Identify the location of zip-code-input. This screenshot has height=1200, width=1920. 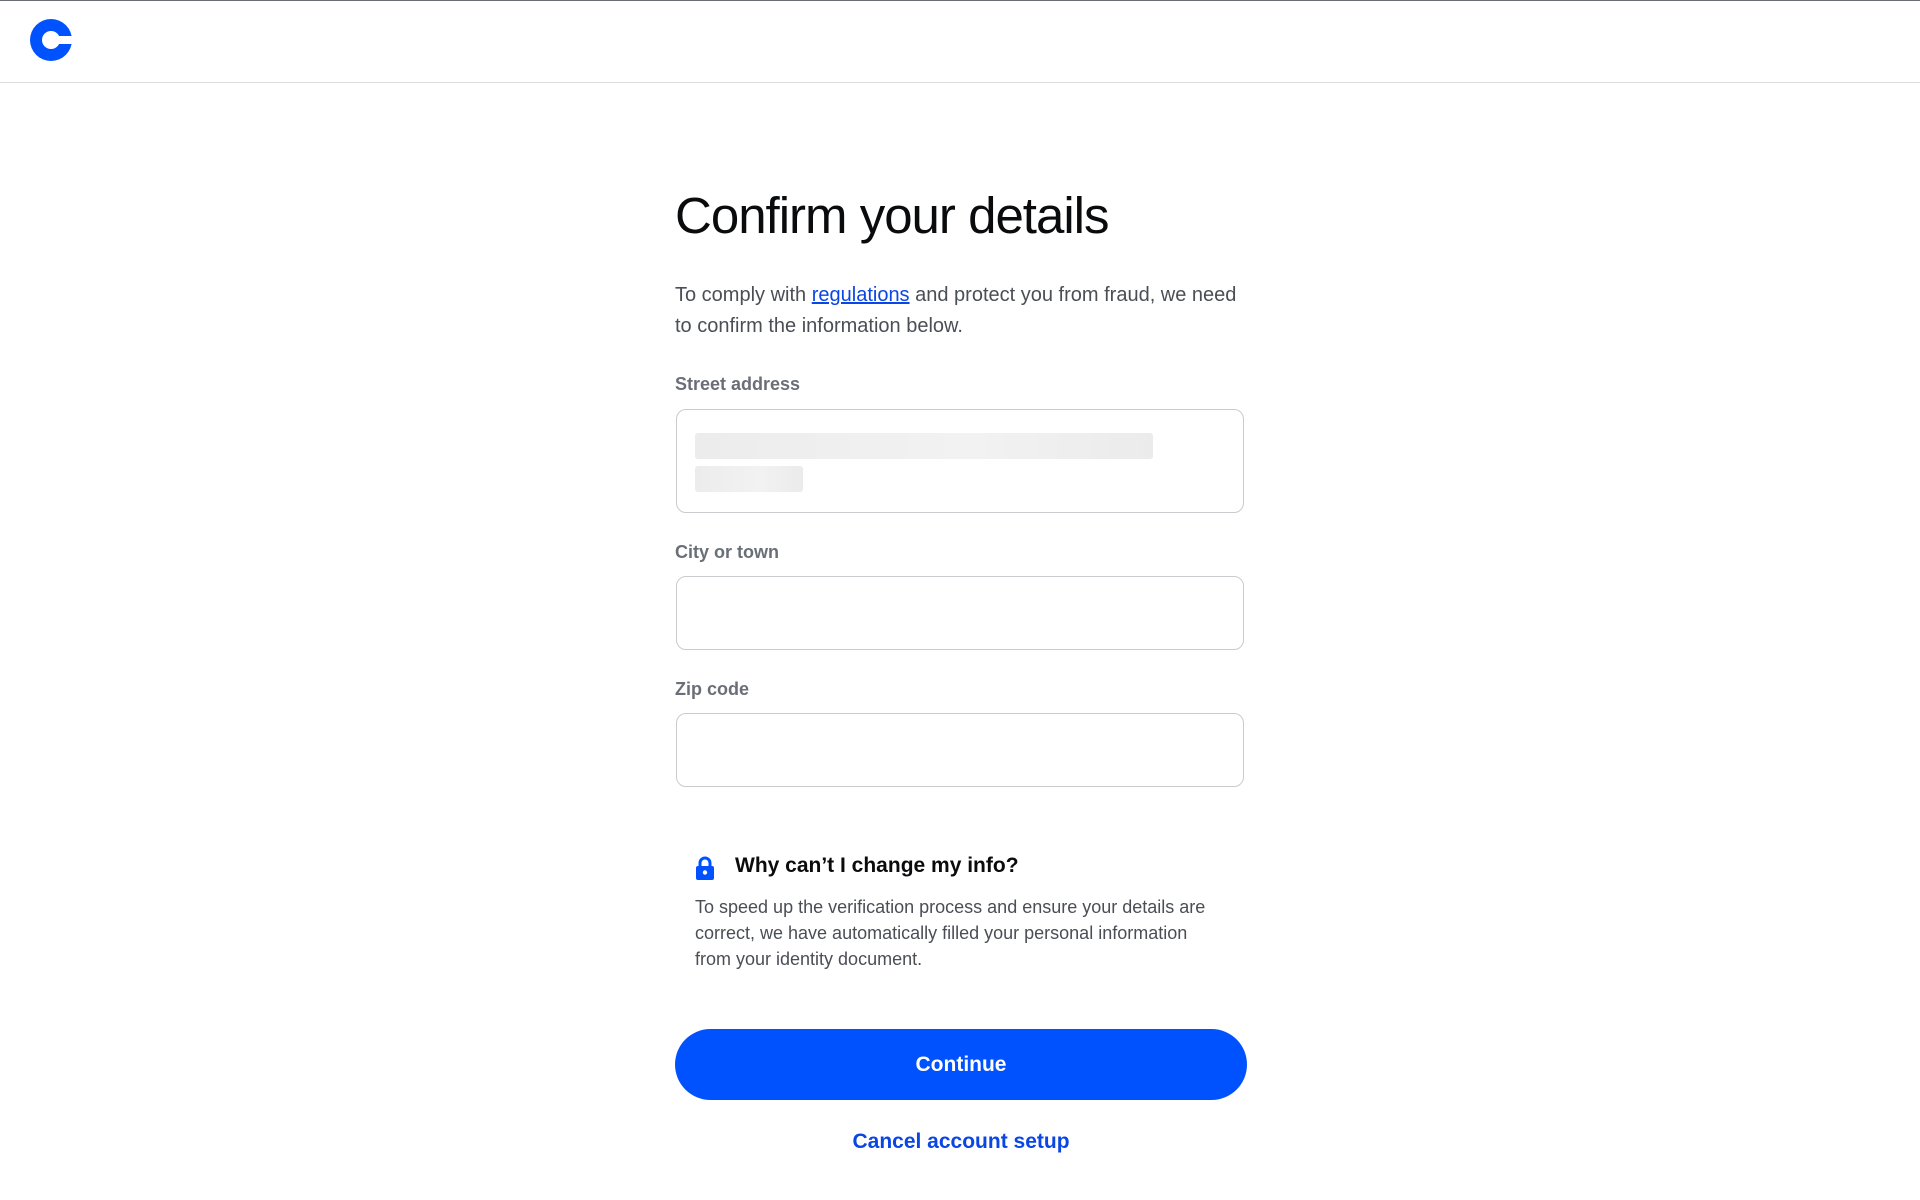
(960, 750).